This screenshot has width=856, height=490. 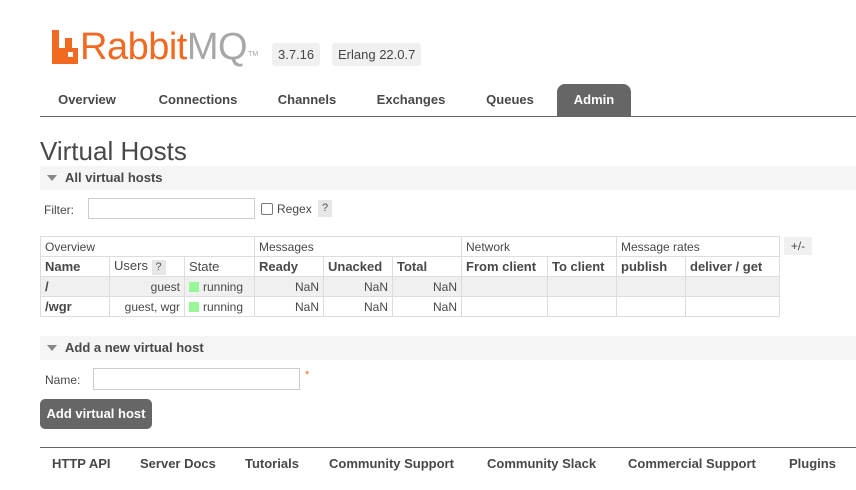 I want to click on col-to-client: To client, so click(x=582, y=266).